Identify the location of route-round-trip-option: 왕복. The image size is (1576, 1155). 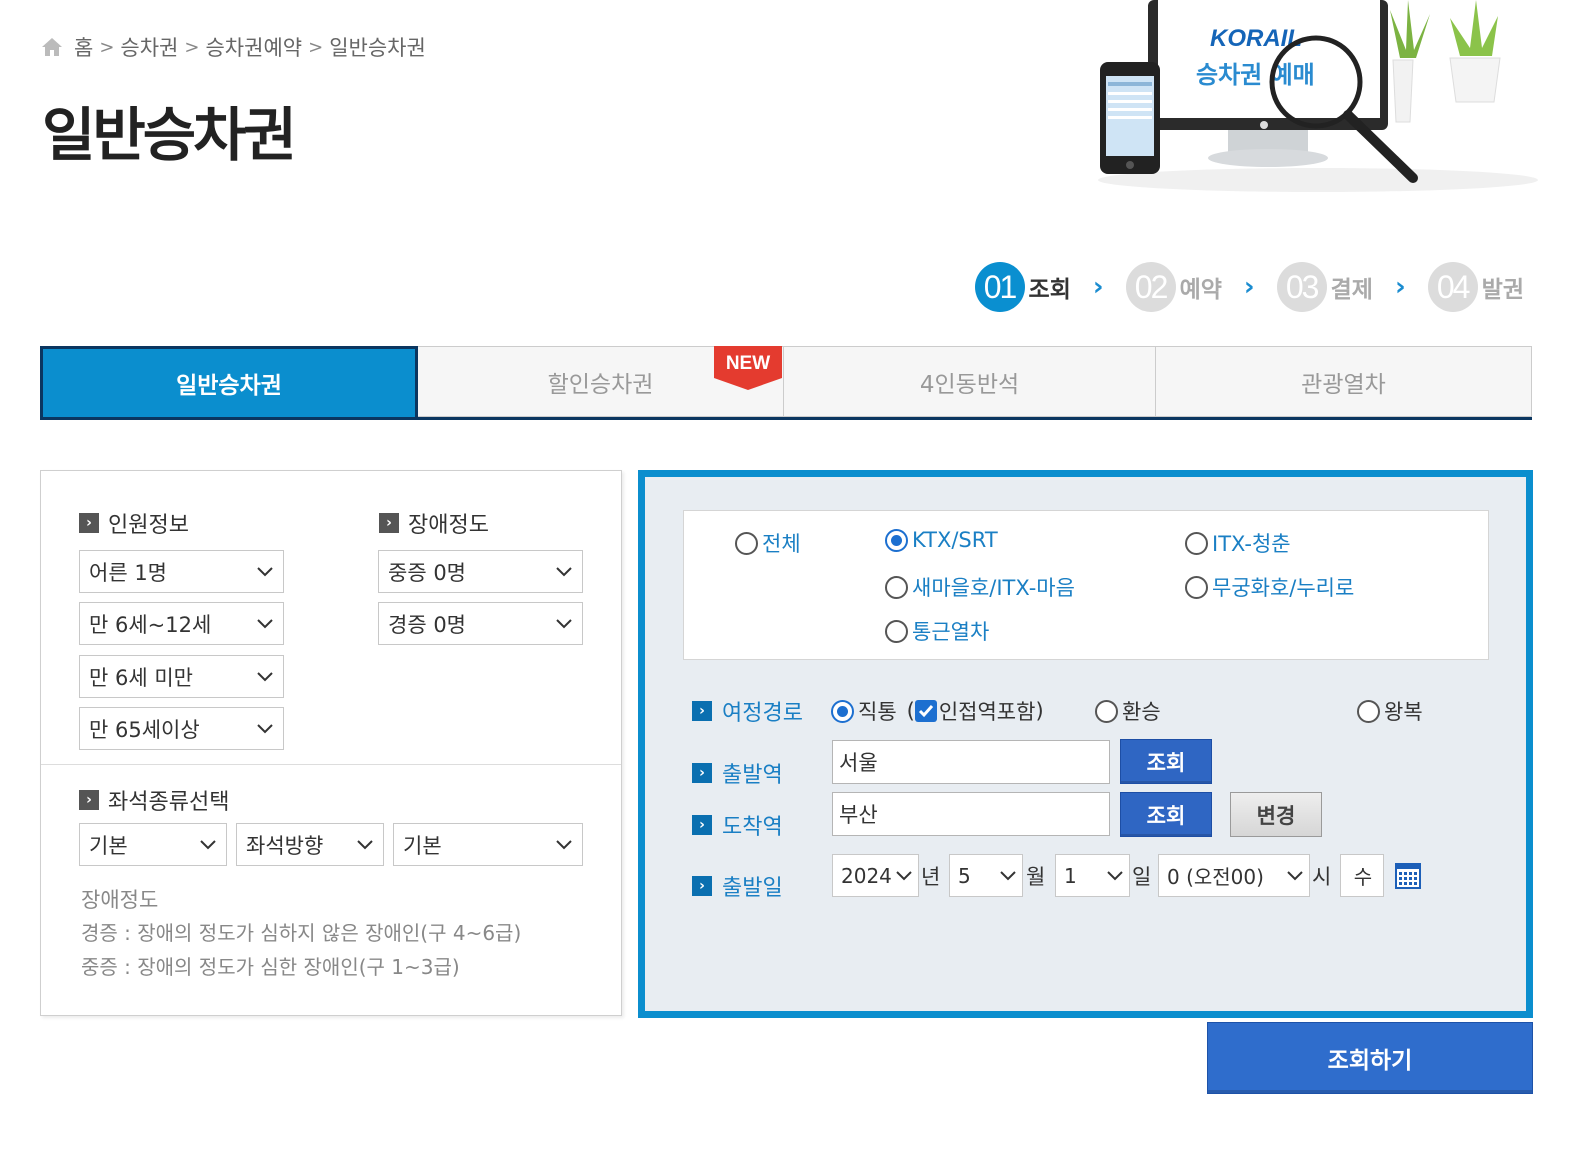
(1390, 711).